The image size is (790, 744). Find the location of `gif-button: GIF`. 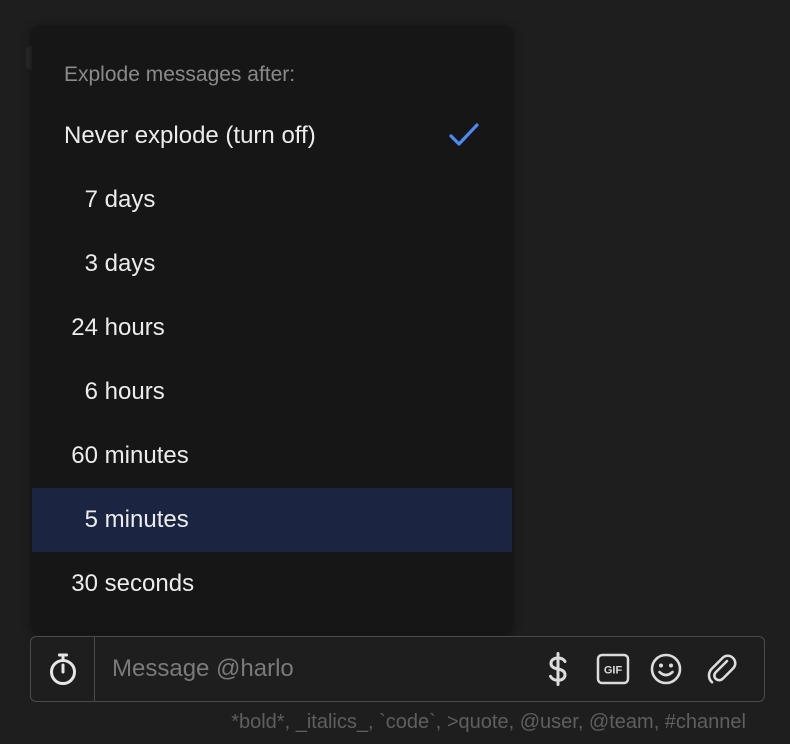

gif-button: GIF is located at coordinates (613, 669).